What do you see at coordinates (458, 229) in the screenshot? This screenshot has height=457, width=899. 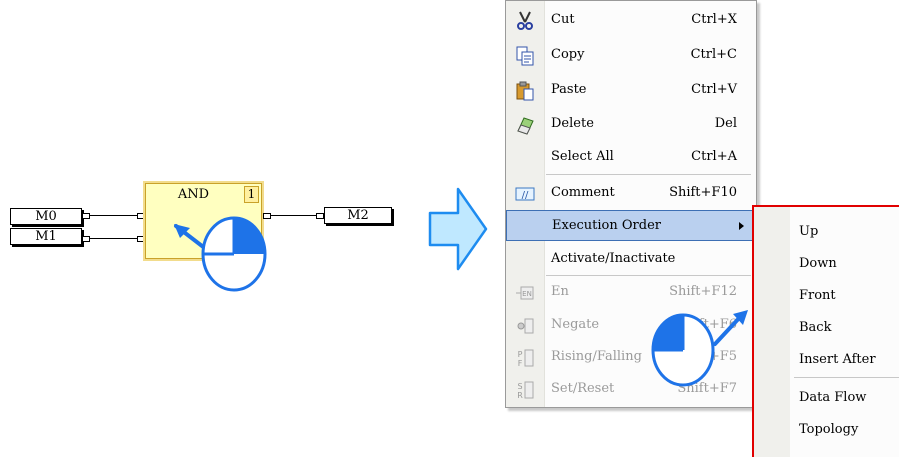 I see `right-arrow-icon` at bounding box center [458, 229].